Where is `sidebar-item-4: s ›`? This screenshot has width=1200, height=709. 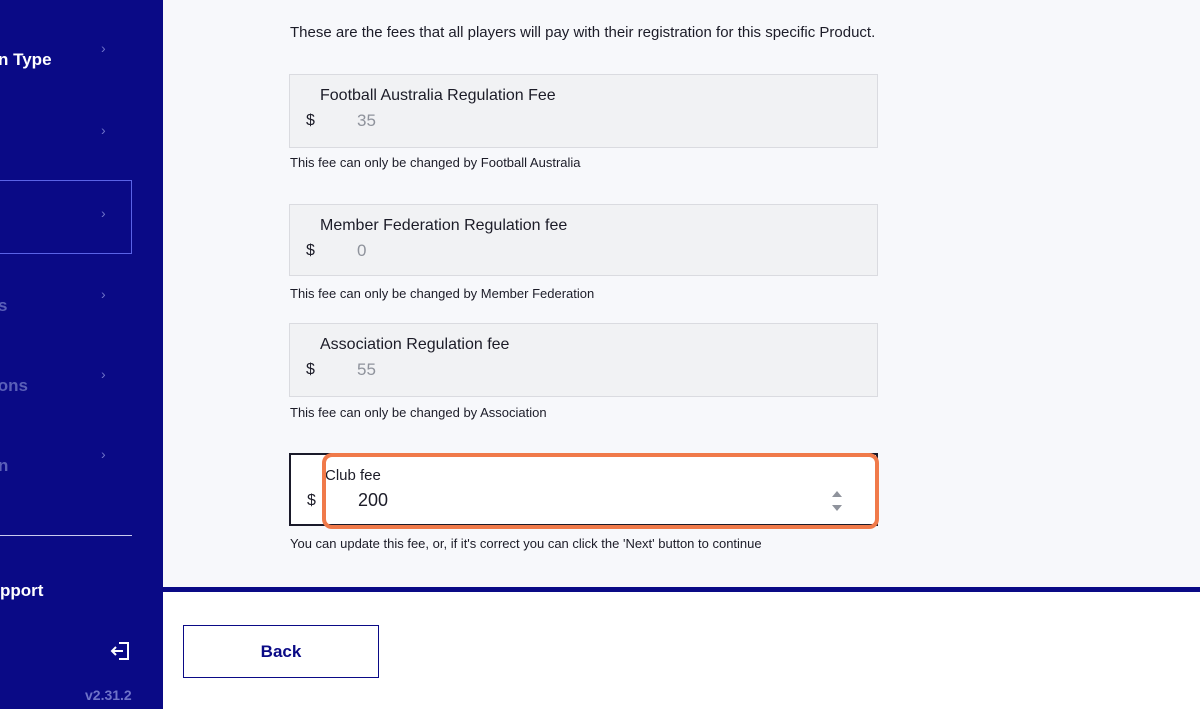 sidebar-item-4: s › is located at coordinates (66, 309).